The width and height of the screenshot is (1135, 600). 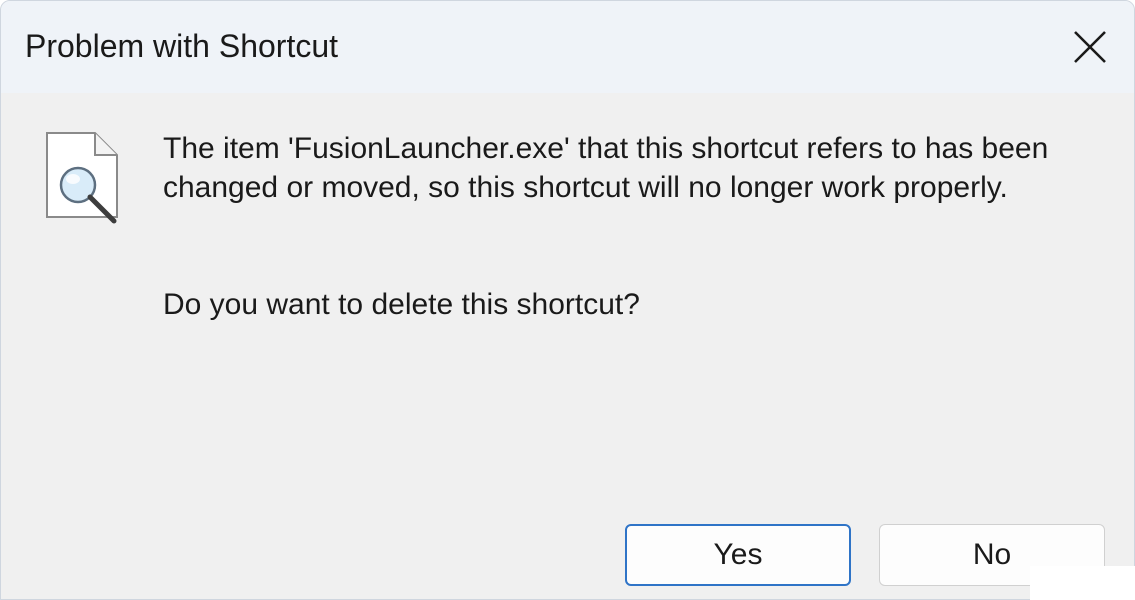 What do you see at coordinates (1082, 583) in the screenshot?
I see `screen-overlay-block` at bounding box center [1082, 583].